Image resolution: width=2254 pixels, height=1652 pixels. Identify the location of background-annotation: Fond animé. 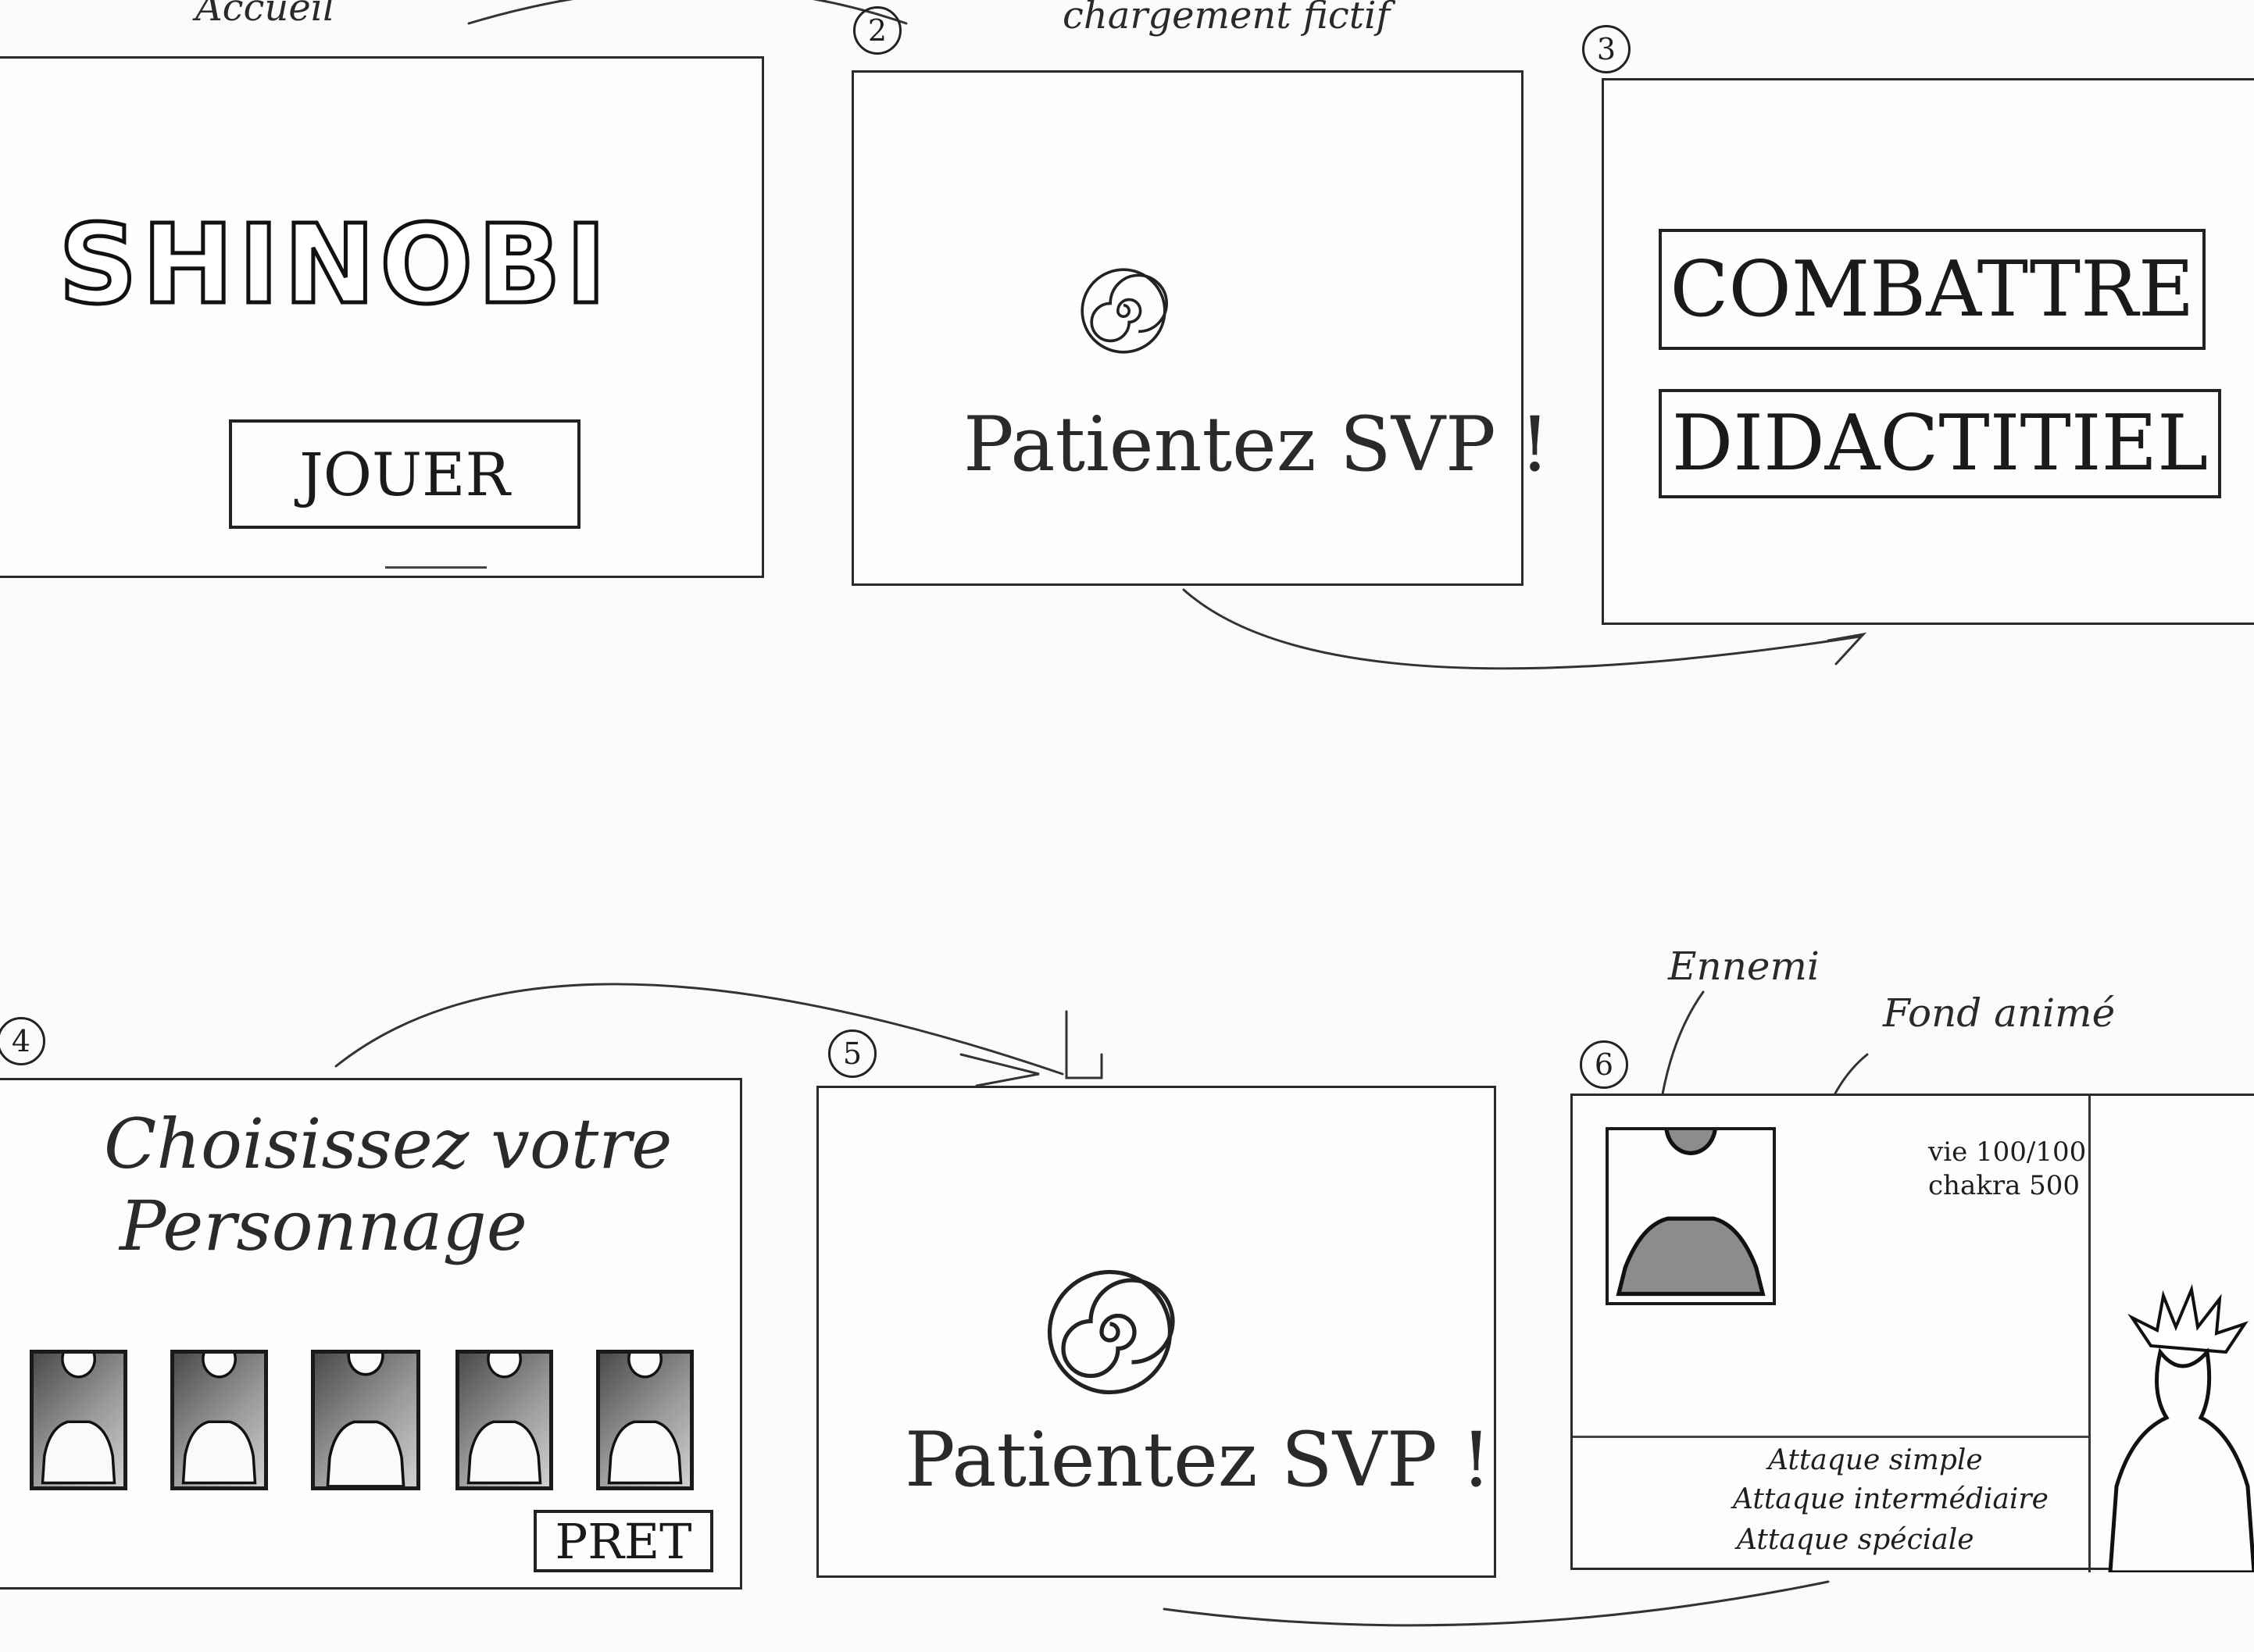
(1999, 1013).